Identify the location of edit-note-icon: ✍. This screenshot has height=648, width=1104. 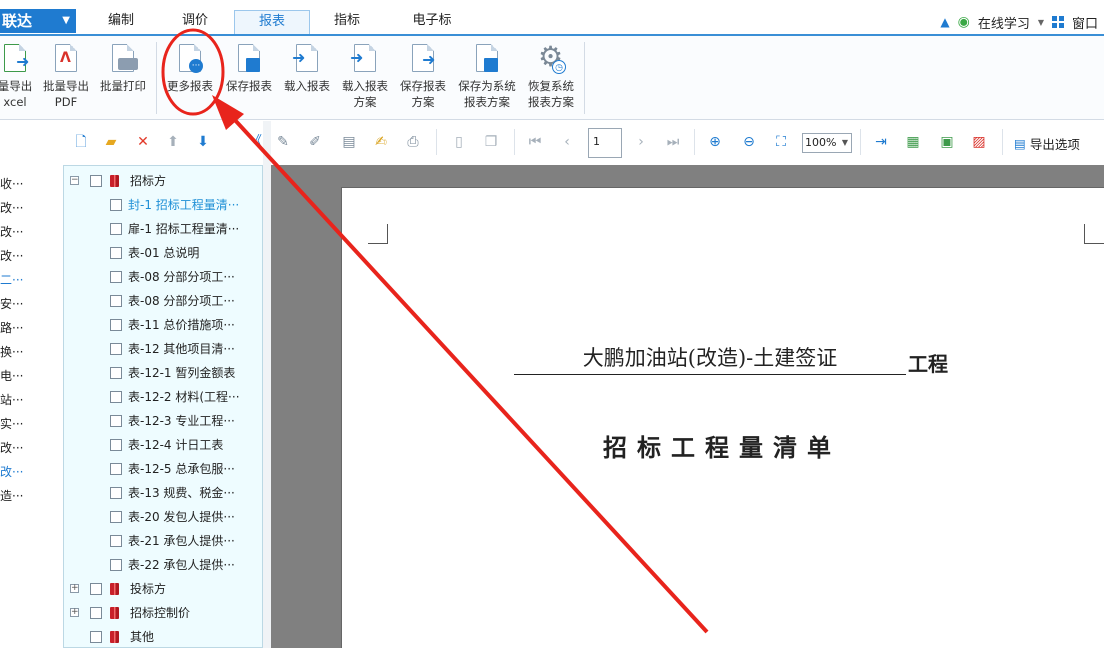
(381, 142).